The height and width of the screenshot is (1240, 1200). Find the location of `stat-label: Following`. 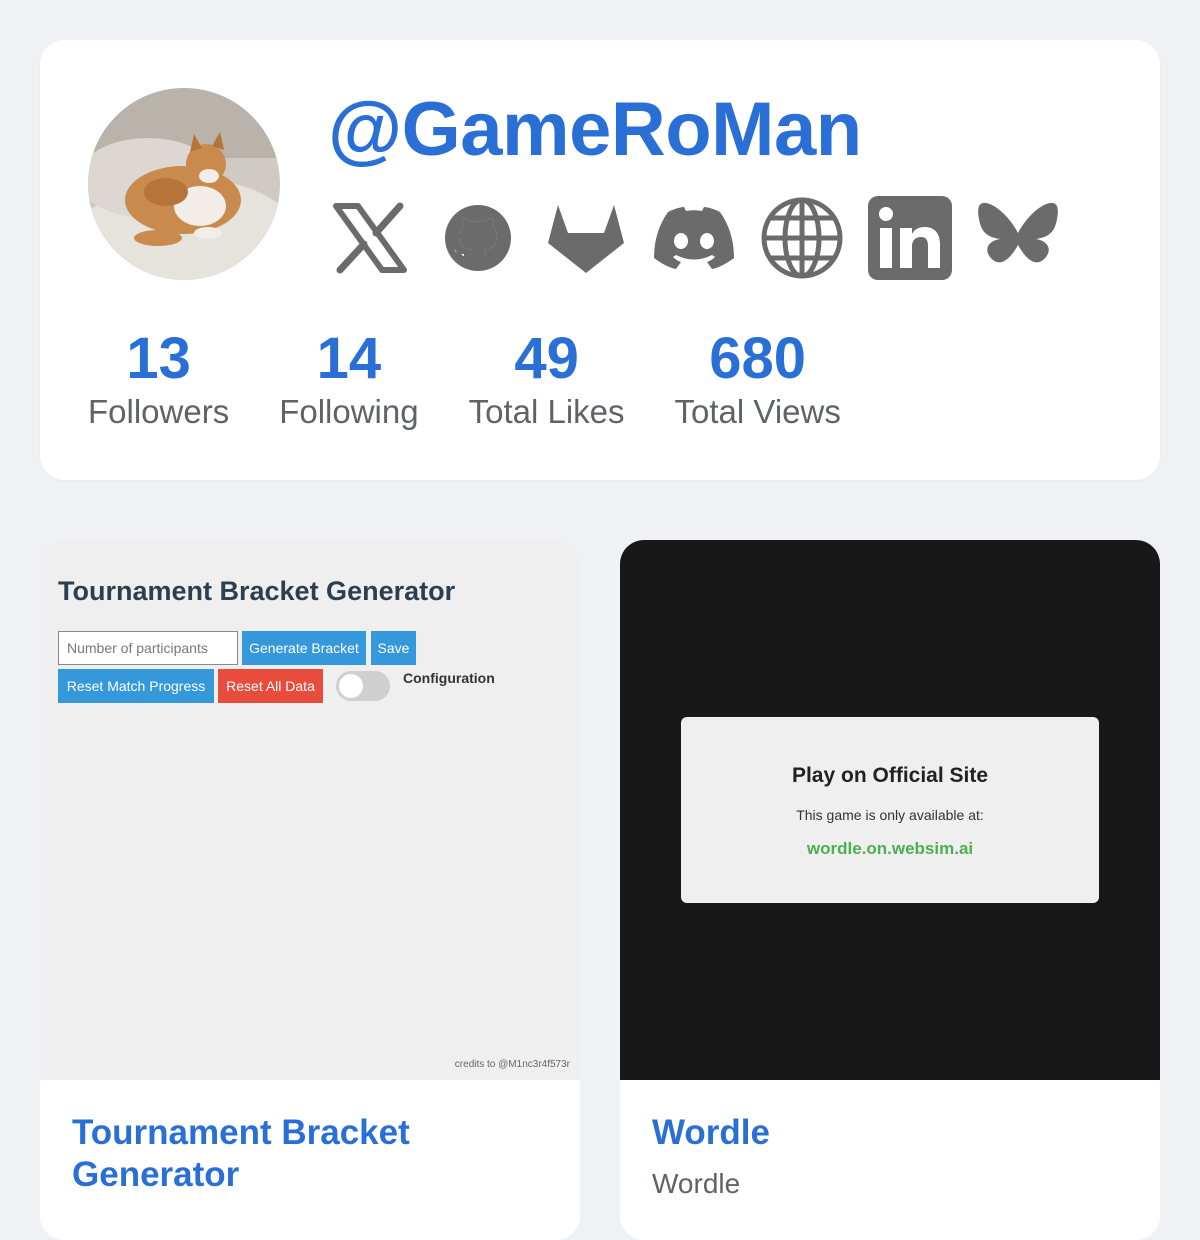

stat-label: Following is located at coordinates (349, 411).